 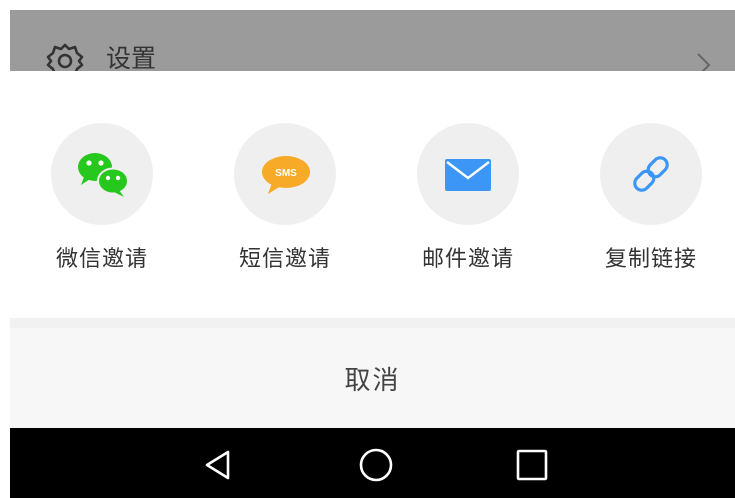 I want to click on share-option-copy-link-circle, so click(x=651, y=174).